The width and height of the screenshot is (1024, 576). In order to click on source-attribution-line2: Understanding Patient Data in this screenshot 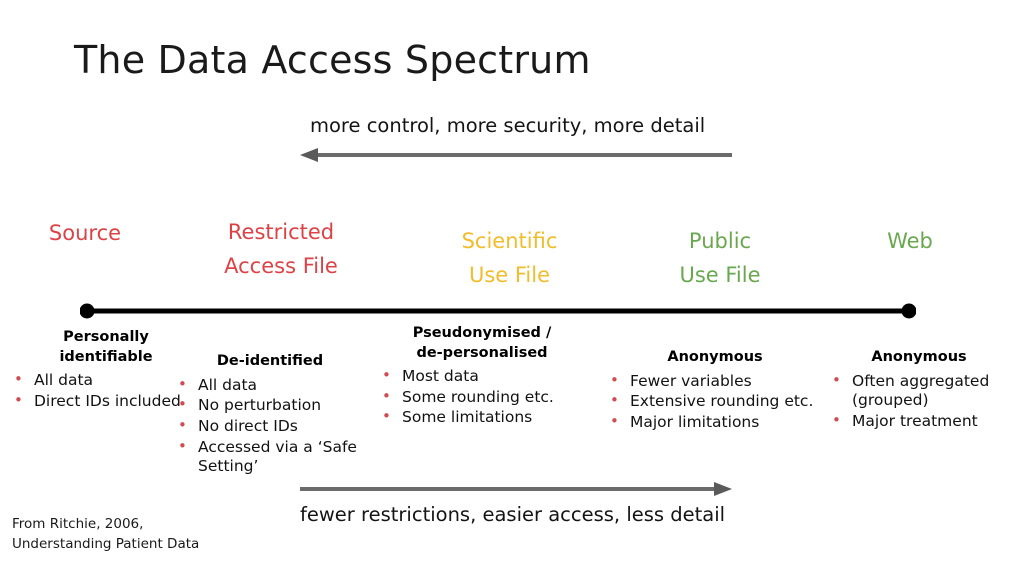, I will do `click(106, 544)`.